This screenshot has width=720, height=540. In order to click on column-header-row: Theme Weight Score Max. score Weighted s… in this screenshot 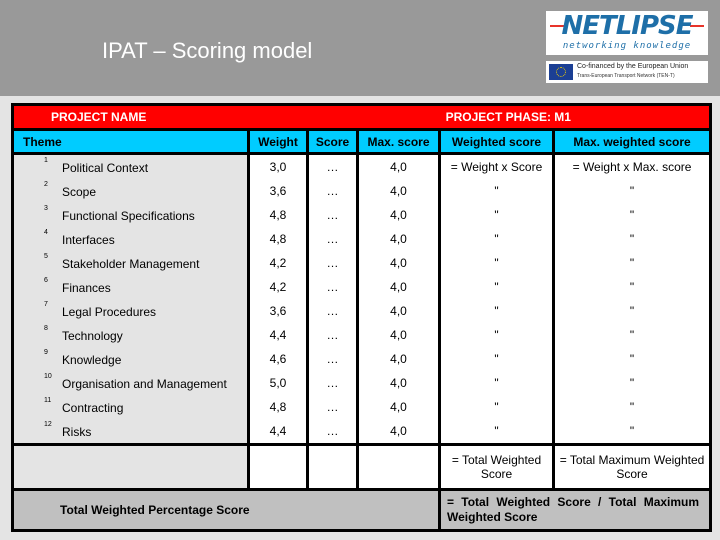, I will do `click(362, 141)`.